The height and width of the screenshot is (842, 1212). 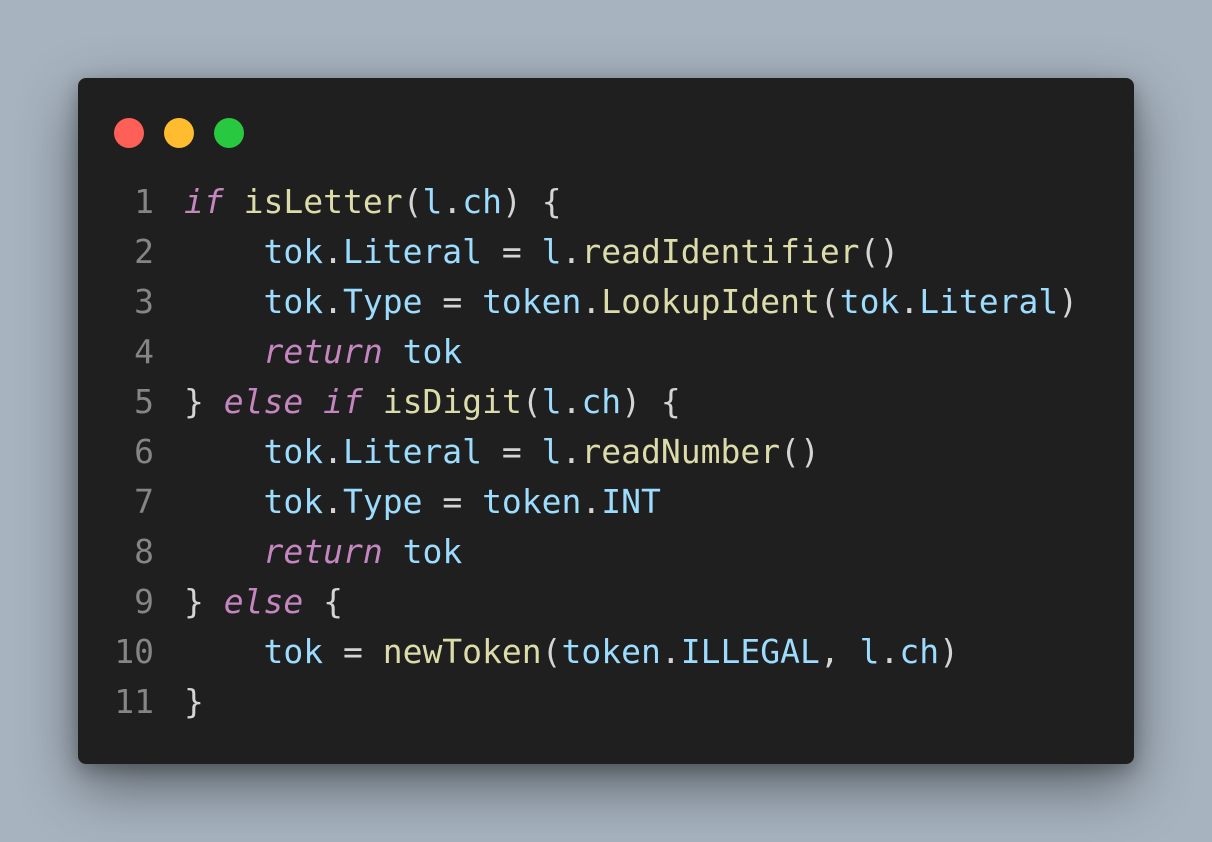 I want to click on line-number: 10, so click(x=134, y=651).